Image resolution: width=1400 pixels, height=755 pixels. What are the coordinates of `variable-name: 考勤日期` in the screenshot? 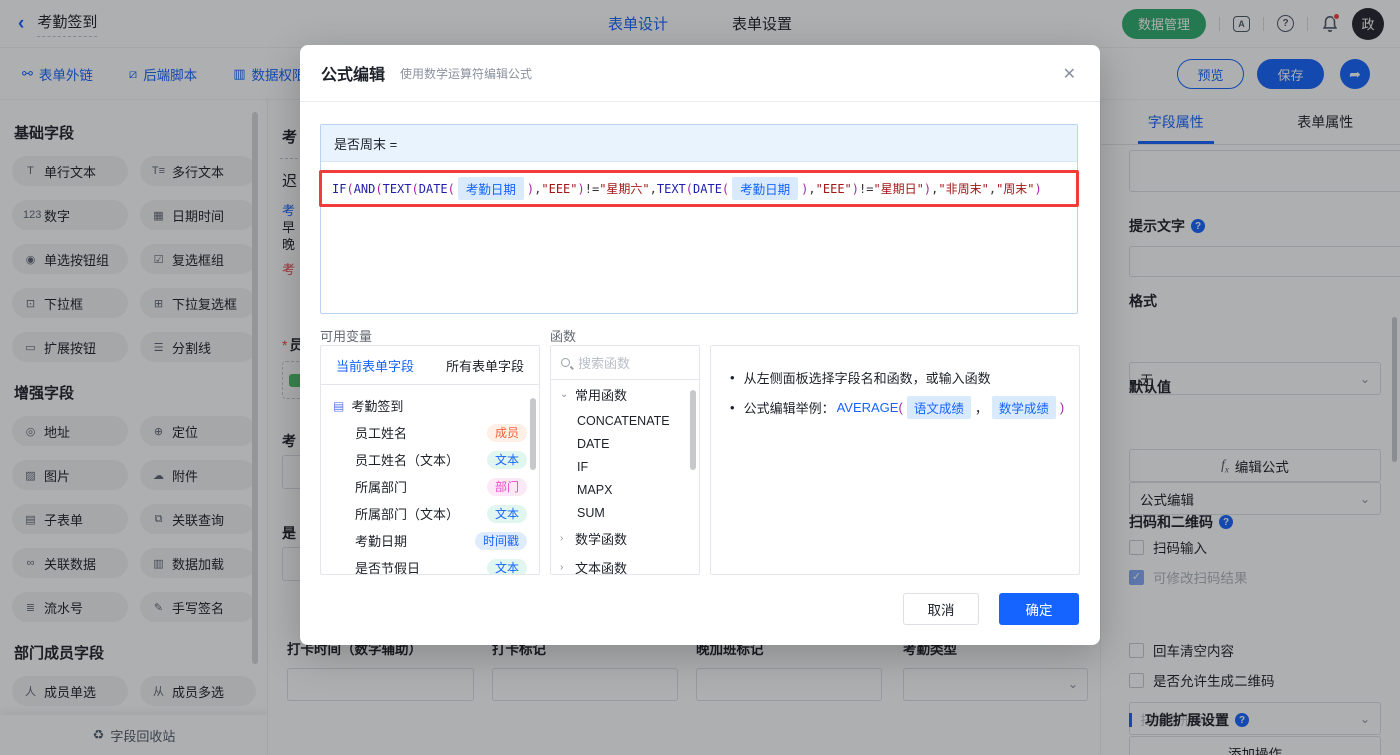 It's located at (381, 541).